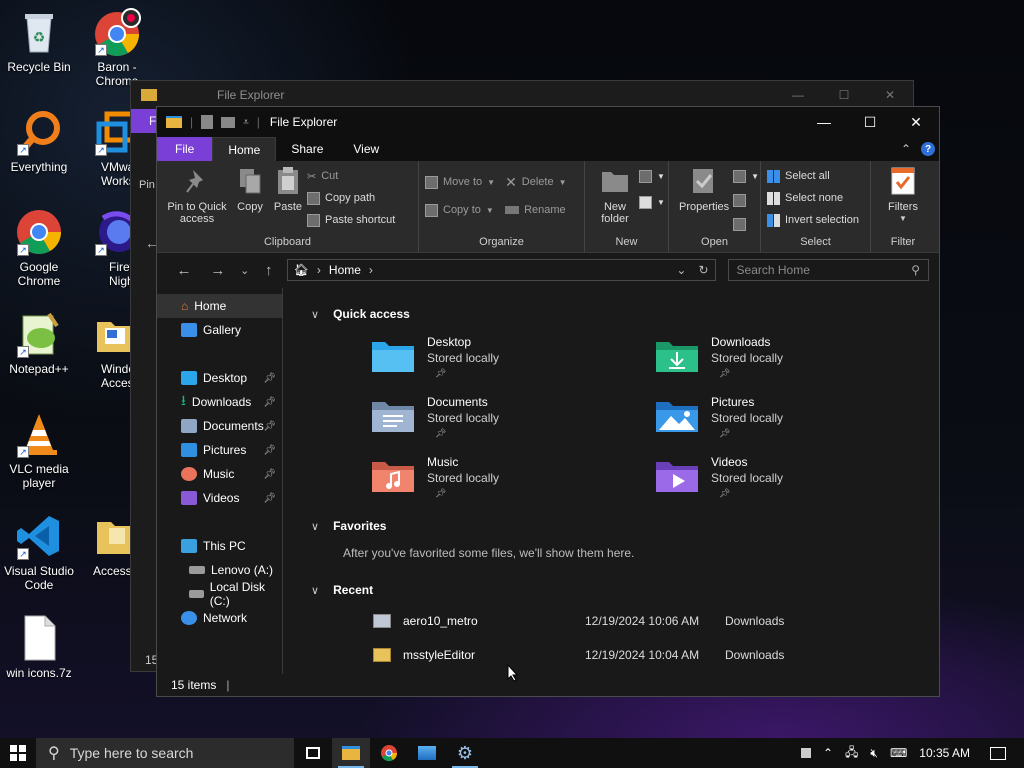  I want to click on section-recent: ∨ Recent, so click(625, 590).